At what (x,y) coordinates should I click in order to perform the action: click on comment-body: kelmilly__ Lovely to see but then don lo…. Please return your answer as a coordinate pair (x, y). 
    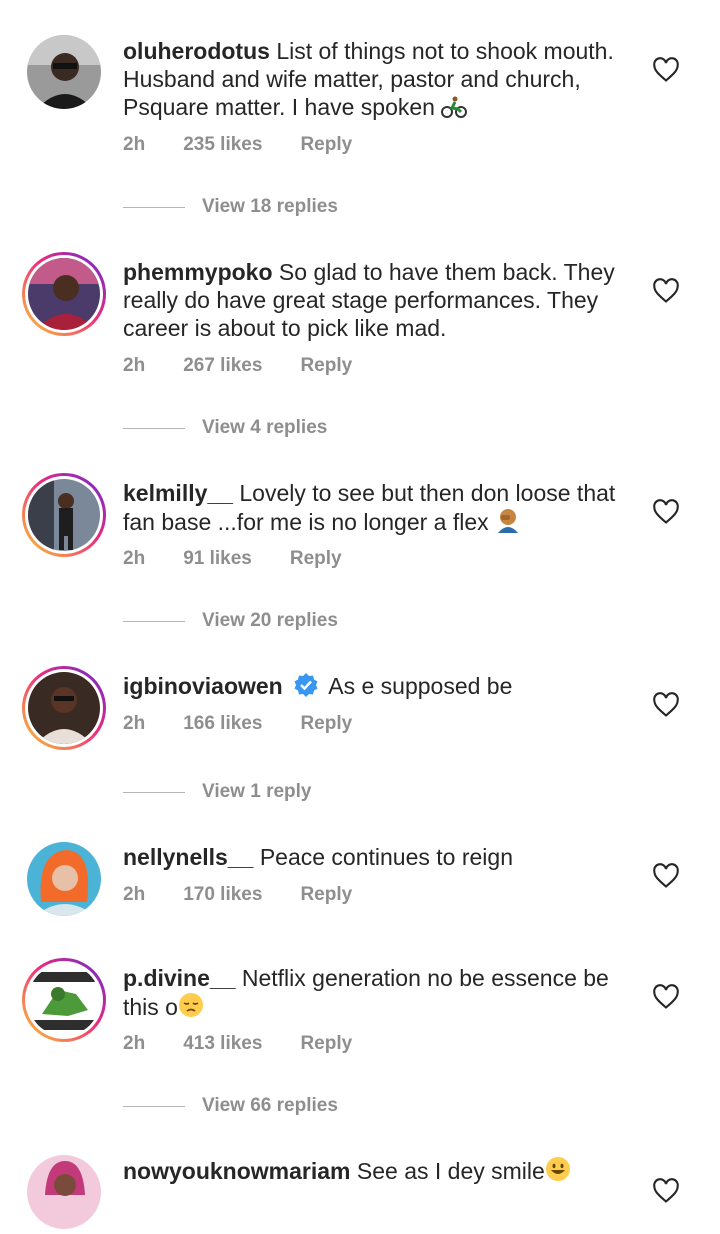
    Looking at the image, I should click on (378, 509).